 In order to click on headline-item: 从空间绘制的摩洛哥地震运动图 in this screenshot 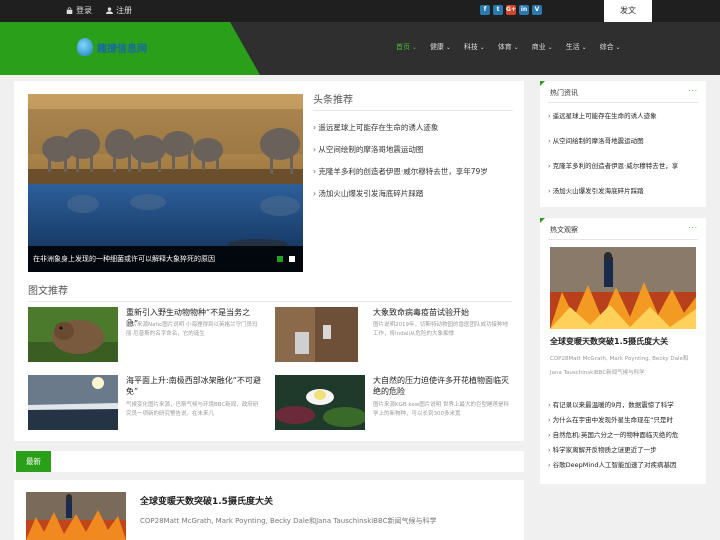, I will do `click(413, 150)`.